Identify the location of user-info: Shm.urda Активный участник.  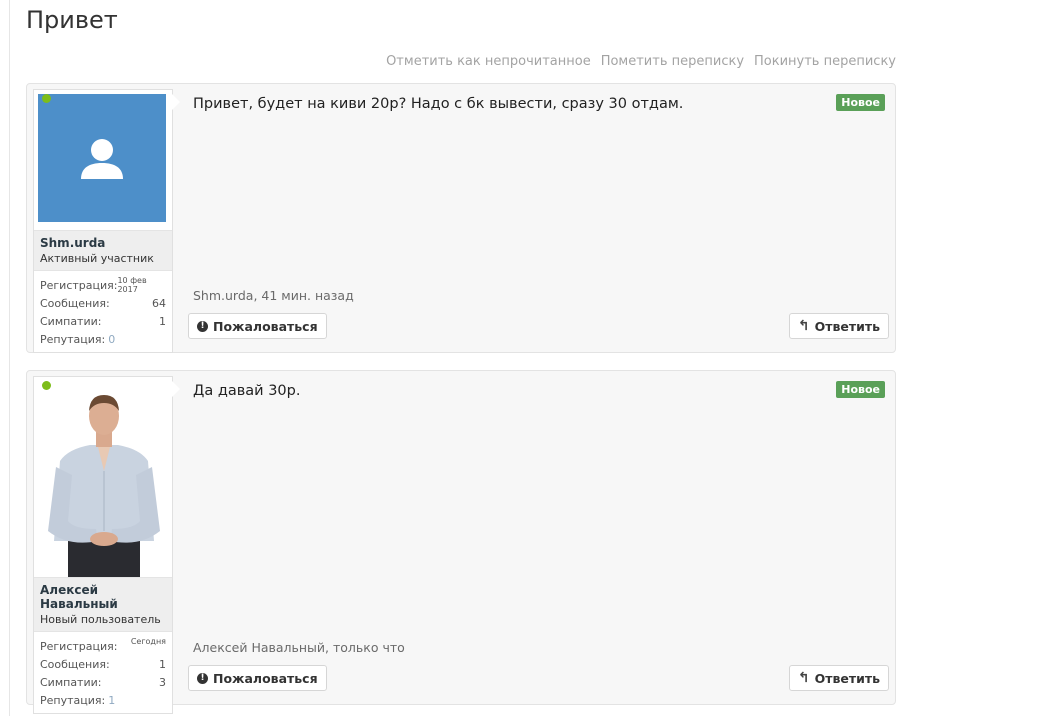
(103, 250).